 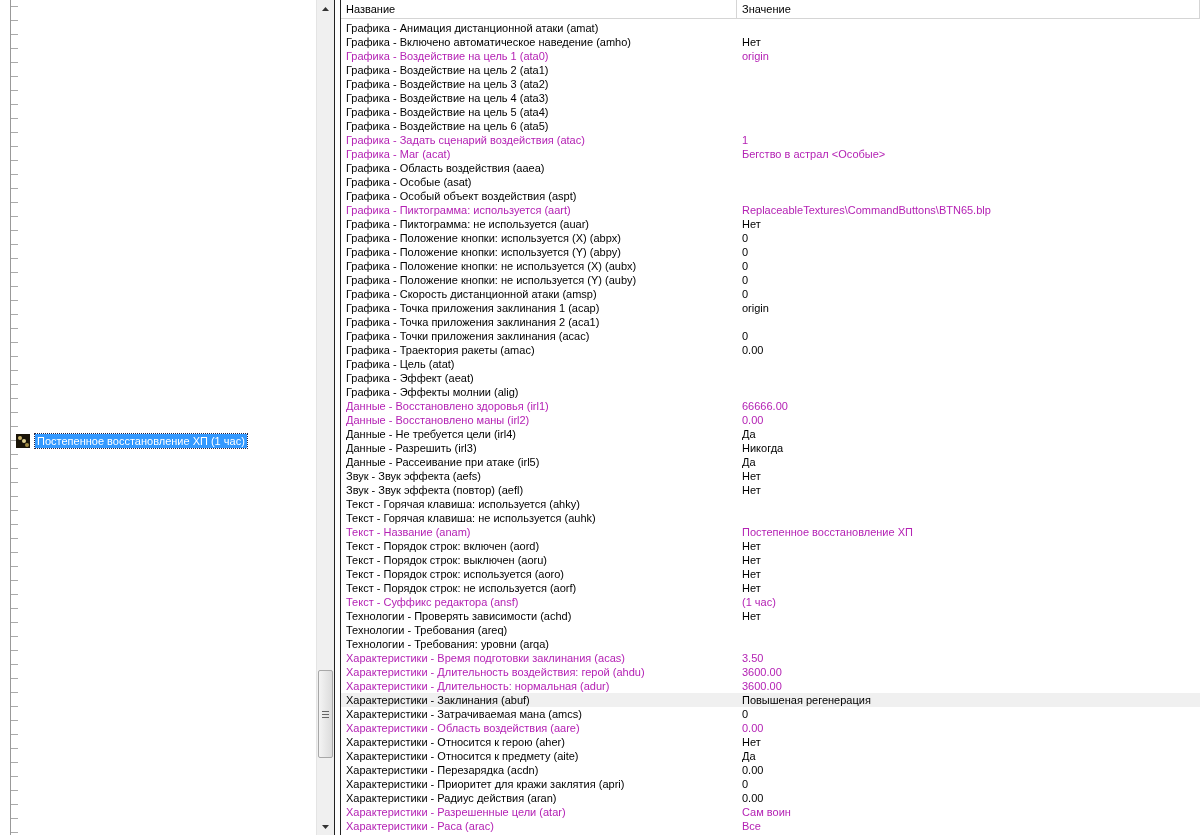 What do you see at coordinates (539, 714) in the screenshot?
I see `property-name: Характеристики - Затрачиваемая мана (amcs)` at bounding box center [539, 714].